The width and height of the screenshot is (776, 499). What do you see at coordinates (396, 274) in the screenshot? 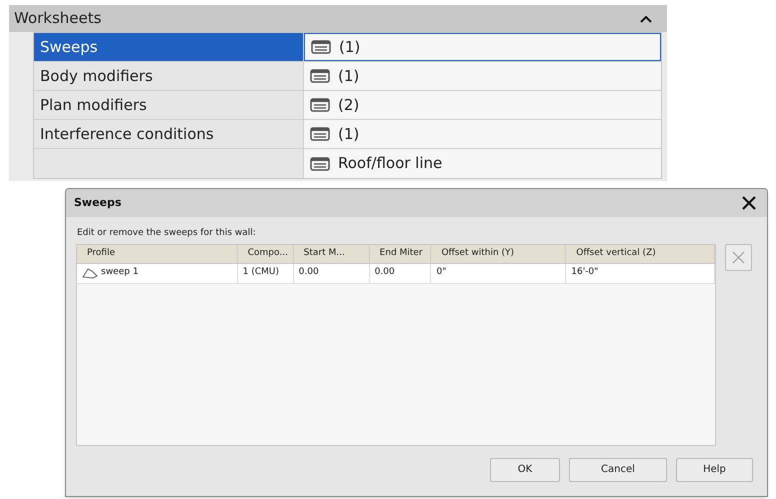
I see `table-row: sweep 1 1 (CMU) 0.00 0.00 0" 16'-0"` at bounding box center [396, 274].